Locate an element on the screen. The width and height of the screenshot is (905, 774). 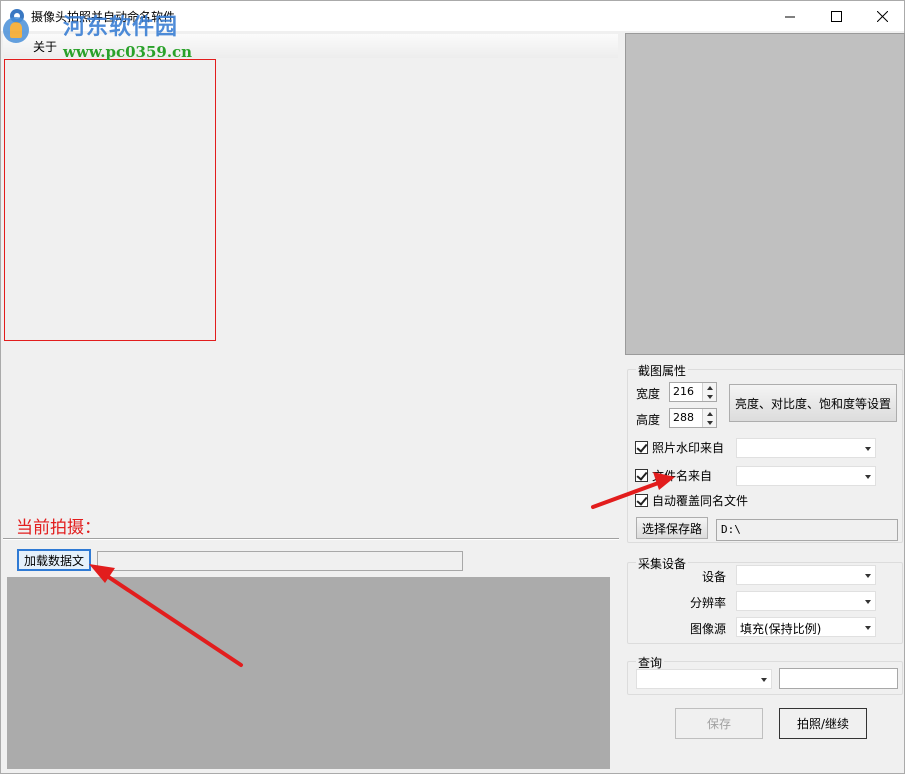
query-input is located at coordinates (838, 678).